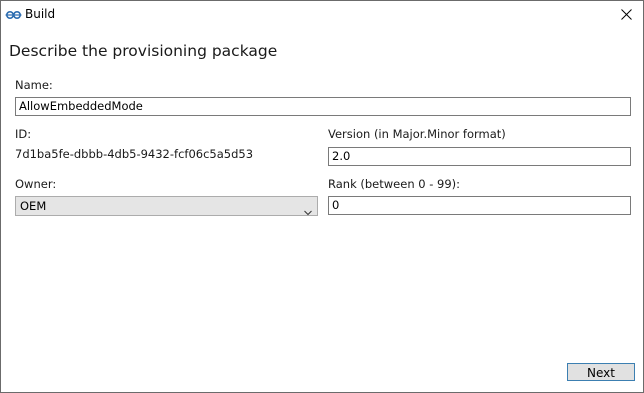 The width and height of the screenshot is (644, 393). I want to click on close-button, so click(626, 14).